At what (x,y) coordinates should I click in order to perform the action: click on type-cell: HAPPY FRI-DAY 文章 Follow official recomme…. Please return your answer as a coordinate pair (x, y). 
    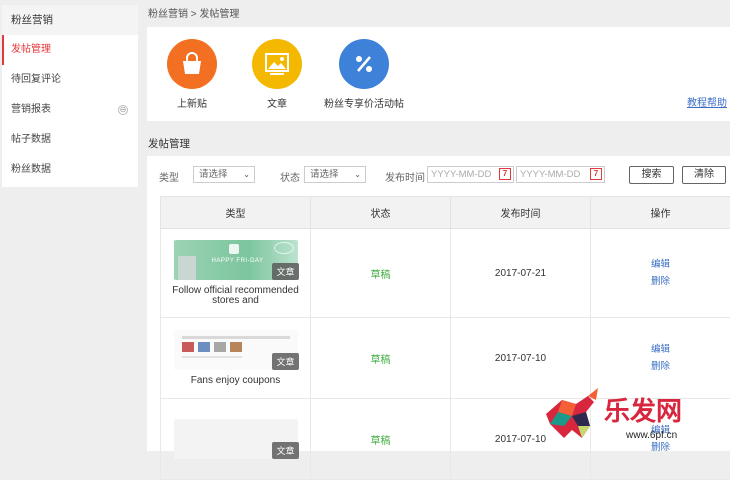
    Looking at the image, I should click on (236, 273).